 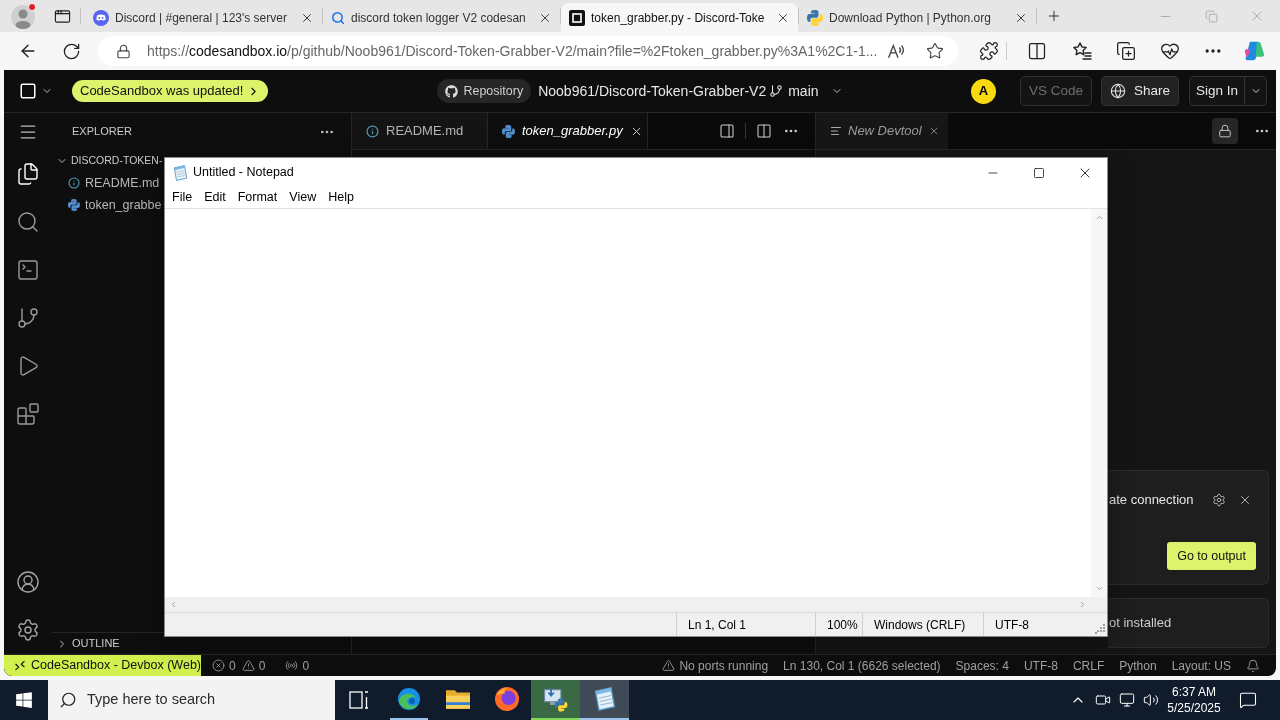 What do you see at coordinates (24, 700) in the screenshot?
I see `windows-start-icon` at bounding box center [24, 700].